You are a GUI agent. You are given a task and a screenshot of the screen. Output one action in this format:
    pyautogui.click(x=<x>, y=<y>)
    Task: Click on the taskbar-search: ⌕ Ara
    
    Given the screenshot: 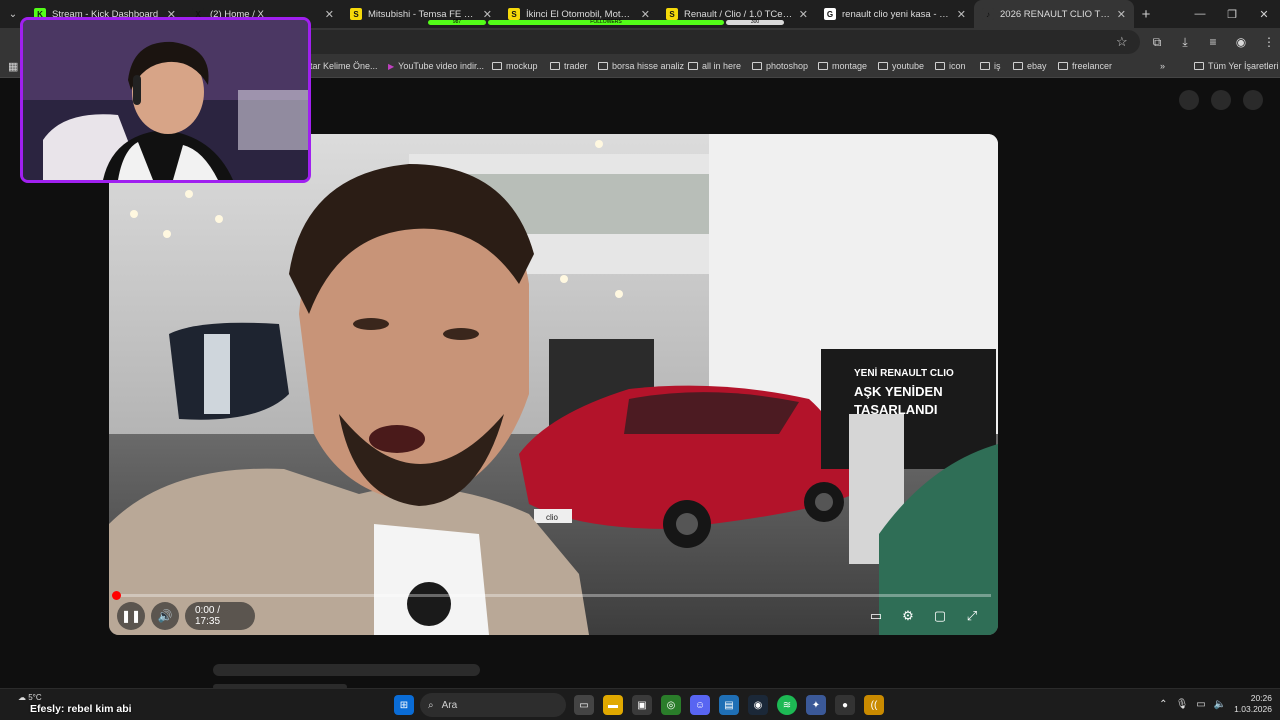 What is the action you would take?
    pyautogui.click(x=493, y=705)
    